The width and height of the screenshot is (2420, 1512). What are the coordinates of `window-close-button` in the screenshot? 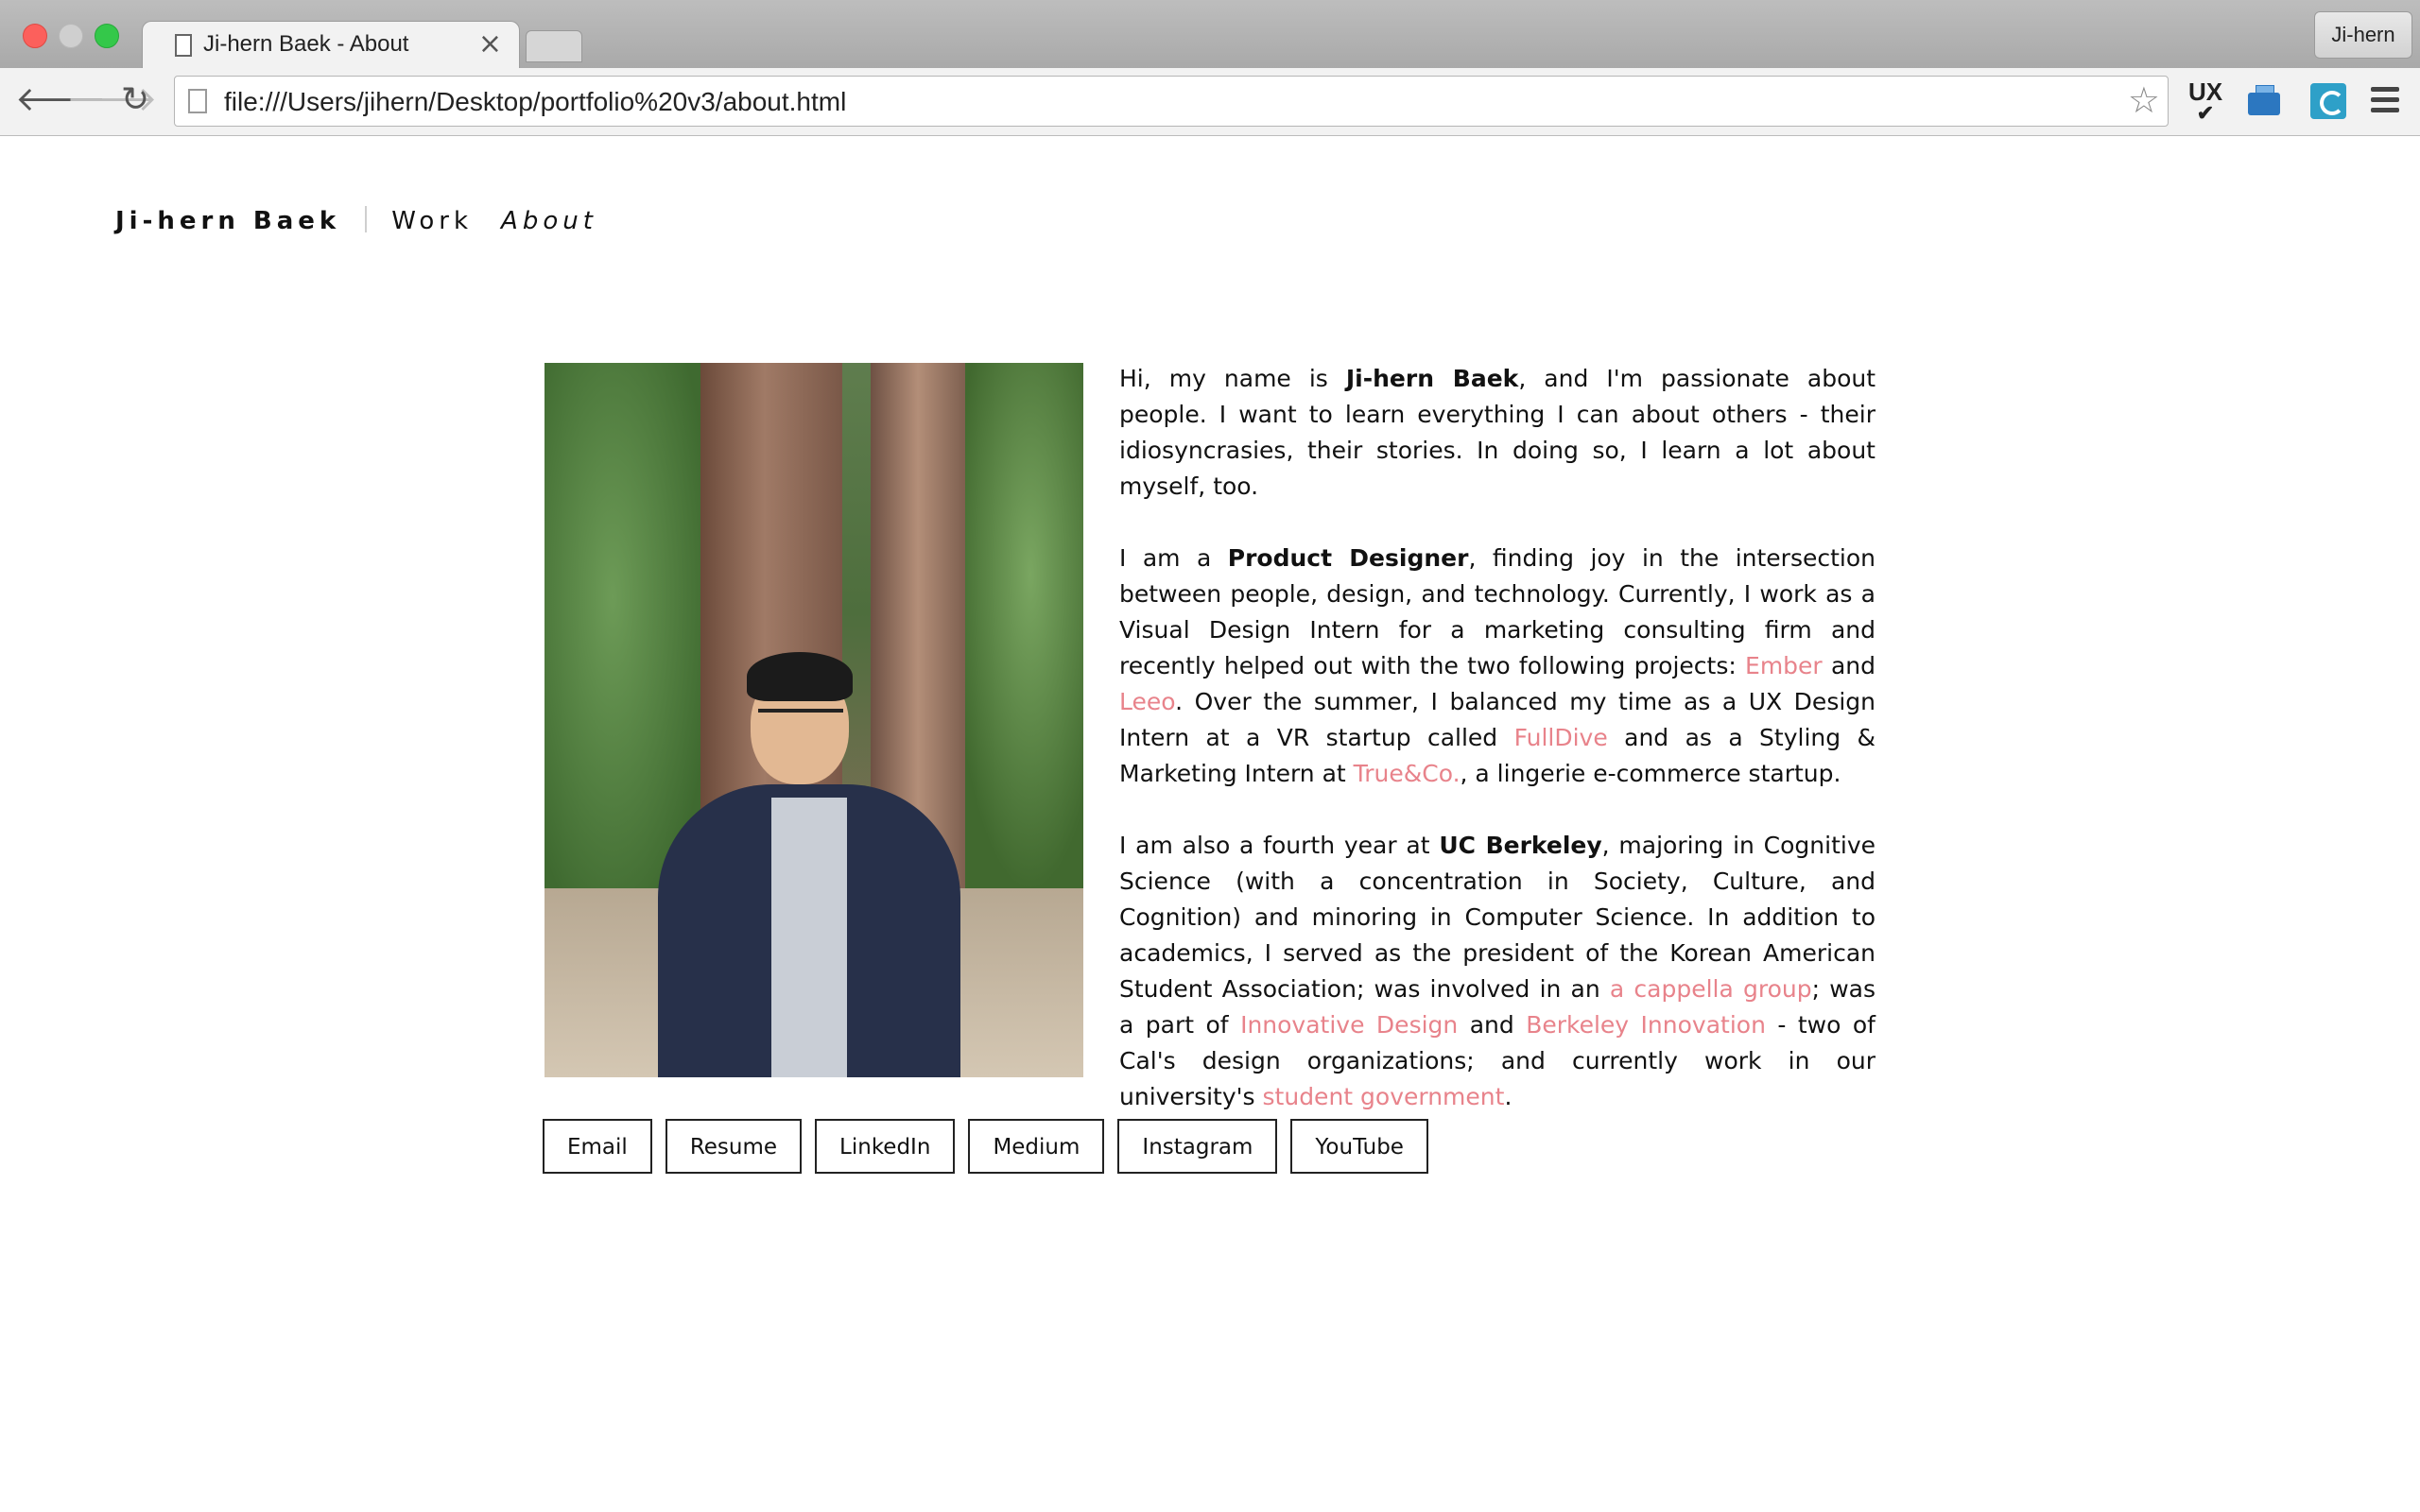 It's located at (35, 36).